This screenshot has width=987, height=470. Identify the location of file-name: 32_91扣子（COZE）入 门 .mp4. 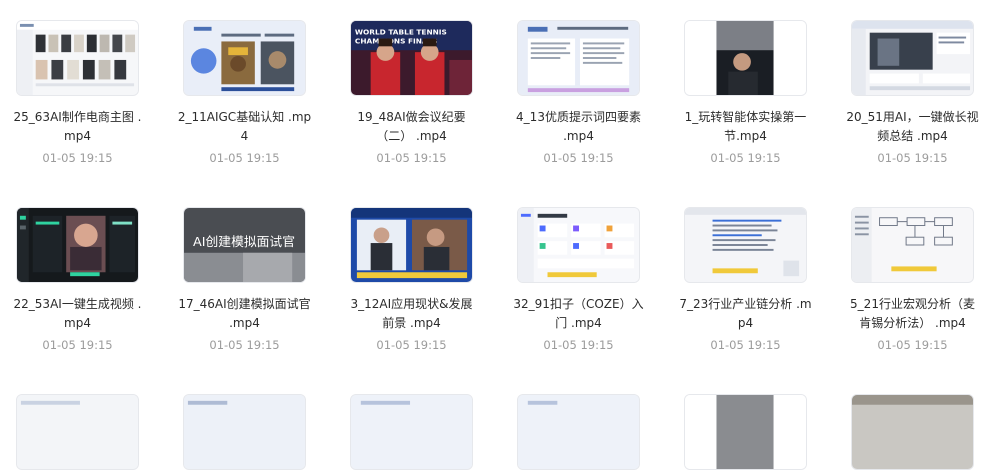
(578, 314).